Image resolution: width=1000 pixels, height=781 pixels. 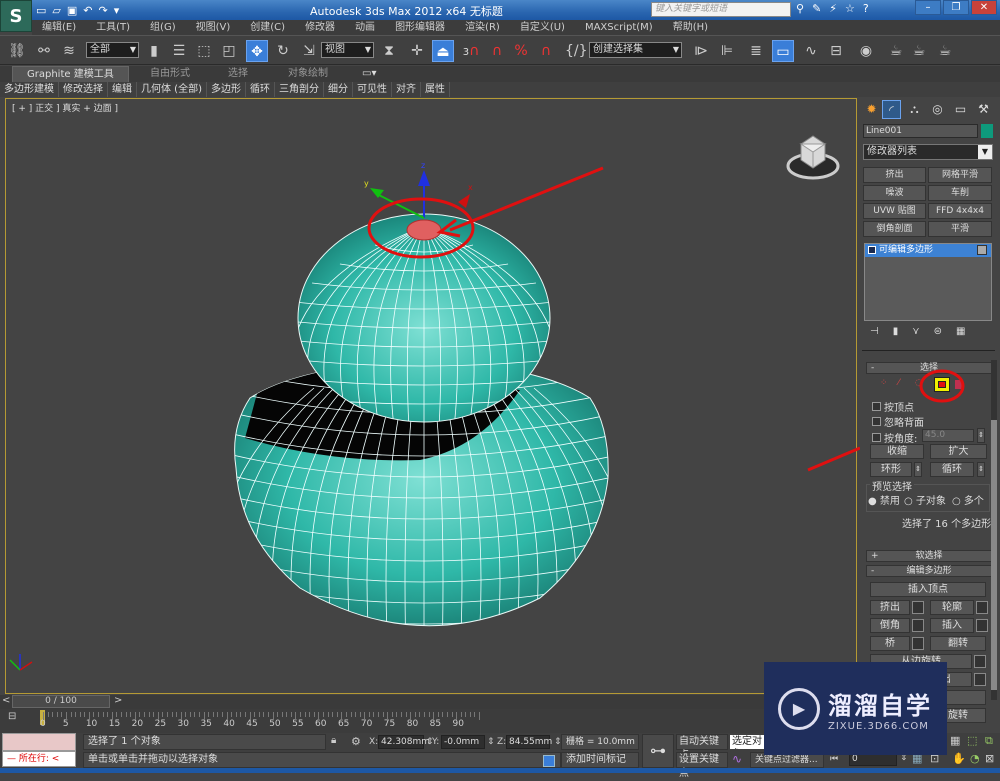 I want to click on ribbon-polygon-modeling: 多边形建模, so click(x=29, y=89).